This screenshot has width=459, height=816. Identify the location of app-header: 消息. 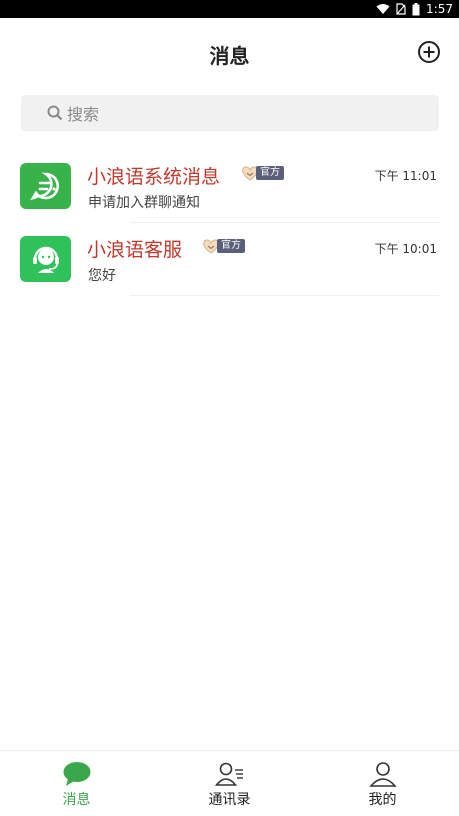
(229, 53).